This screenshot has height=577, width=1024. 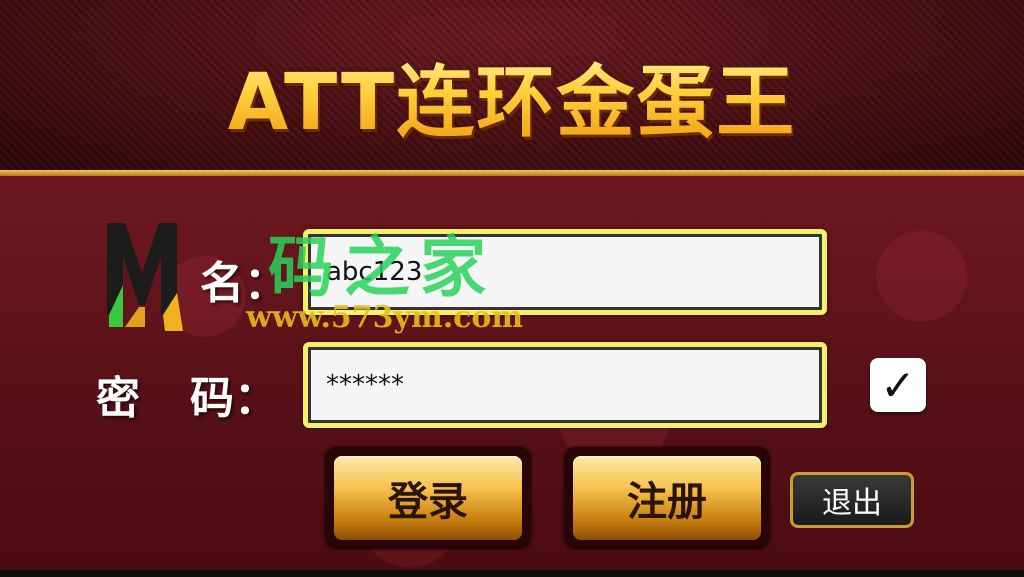 What do you see at coordinates (565, 385) in the screenshot?
I see `password-input: ******` at bounding box center [565, 385].